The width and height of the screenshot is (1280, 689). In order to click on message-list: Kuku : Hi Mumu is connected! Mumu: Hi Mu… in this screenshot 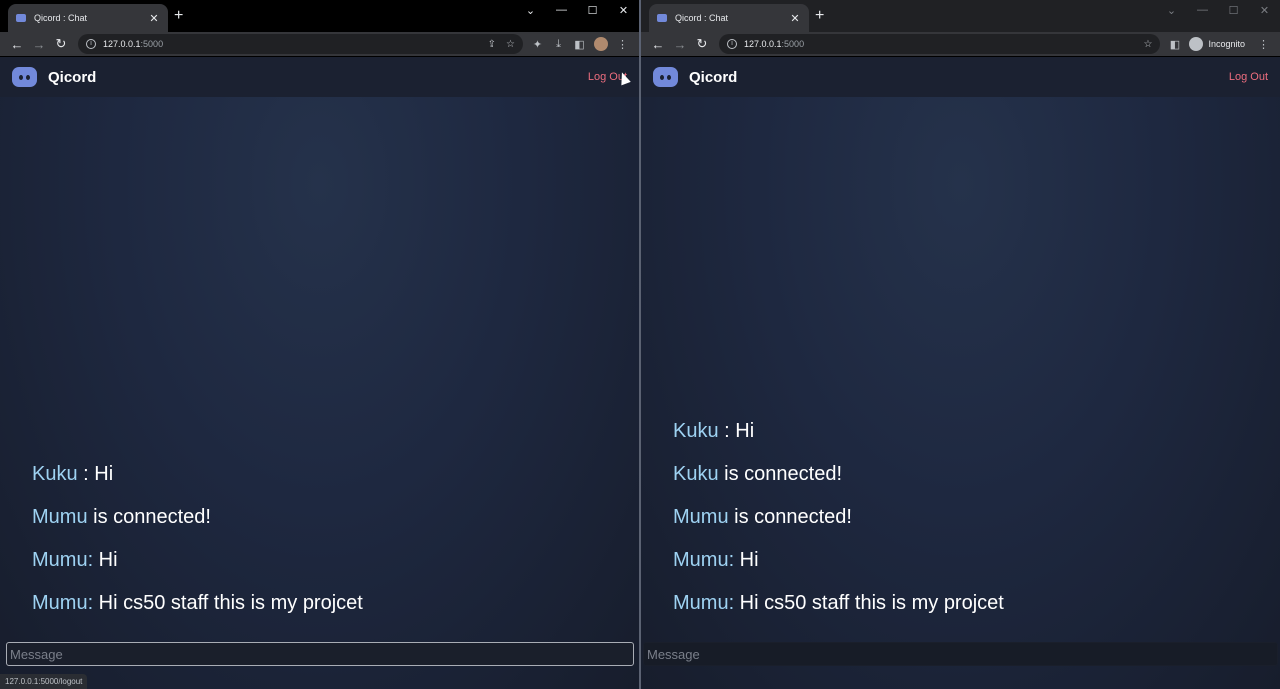, I will do `click(325, 539)`.